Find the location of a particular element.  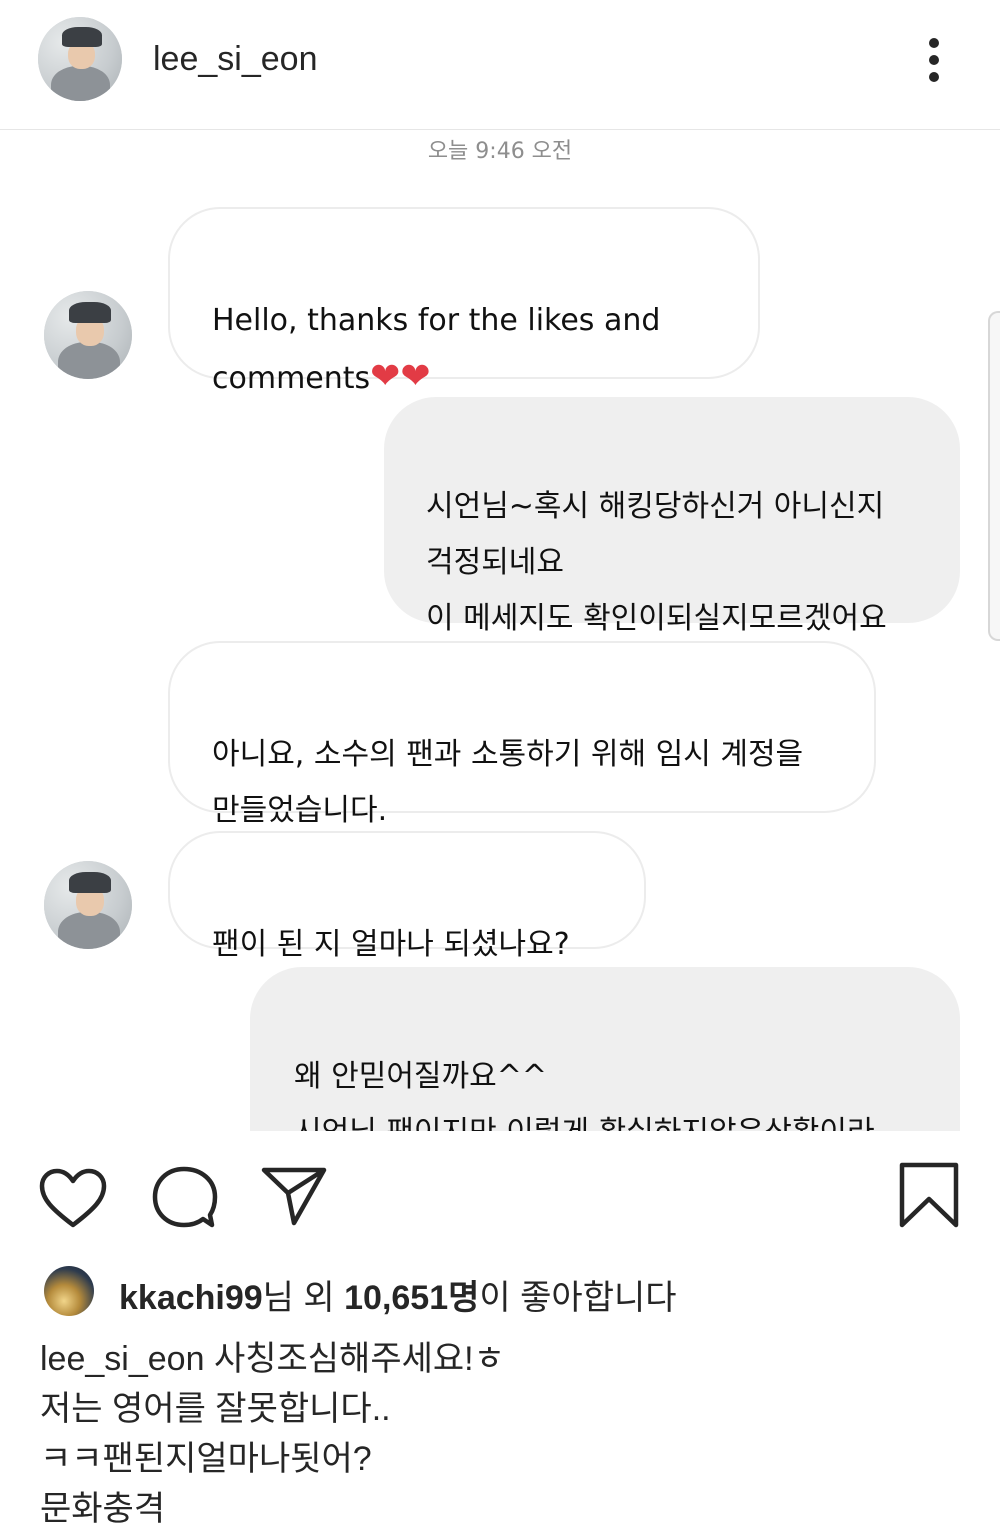

likes-summary: kkachi99님 외 10,651명이 좋아합니다 is located at coordinates (398, 1294).